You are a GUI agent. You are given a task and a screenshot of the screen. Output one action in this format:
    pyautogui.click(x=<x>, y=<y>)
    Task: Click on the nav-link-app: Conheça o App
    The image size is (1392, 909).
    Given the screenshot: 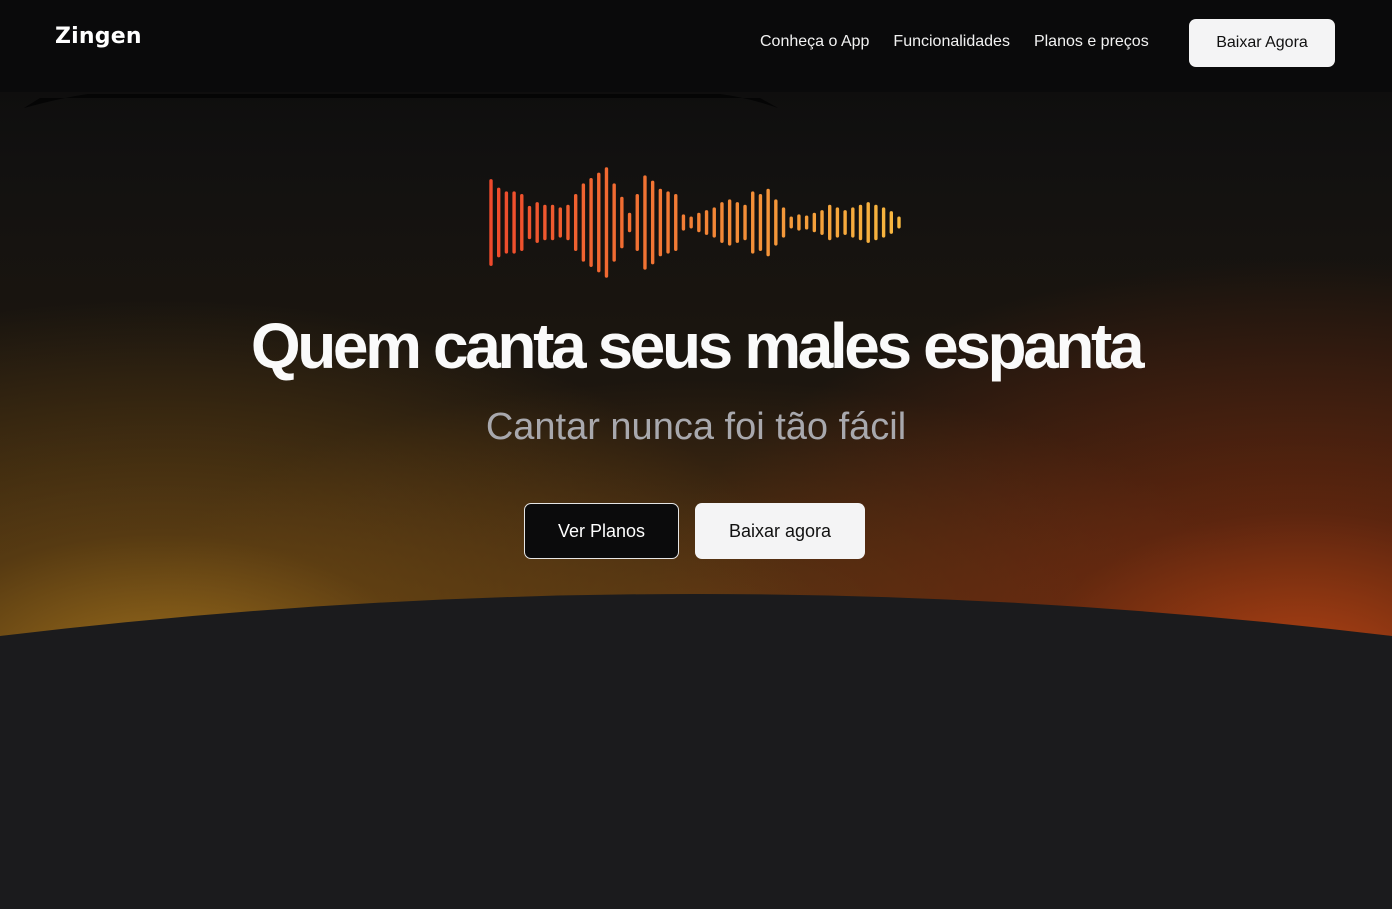 What is the action you would take?
    pyautogui.click(x=814, y=42)
    